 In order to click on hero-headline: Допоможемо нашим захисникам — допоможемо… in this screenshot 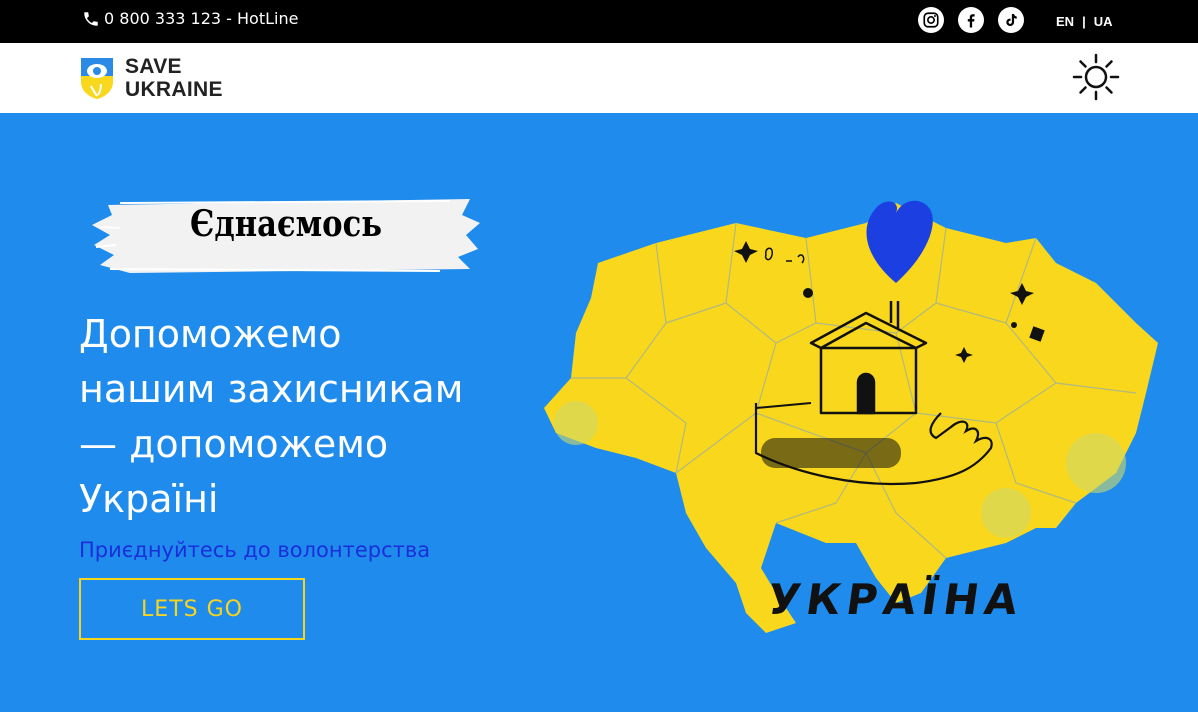, I will do `click(294, 417)`.